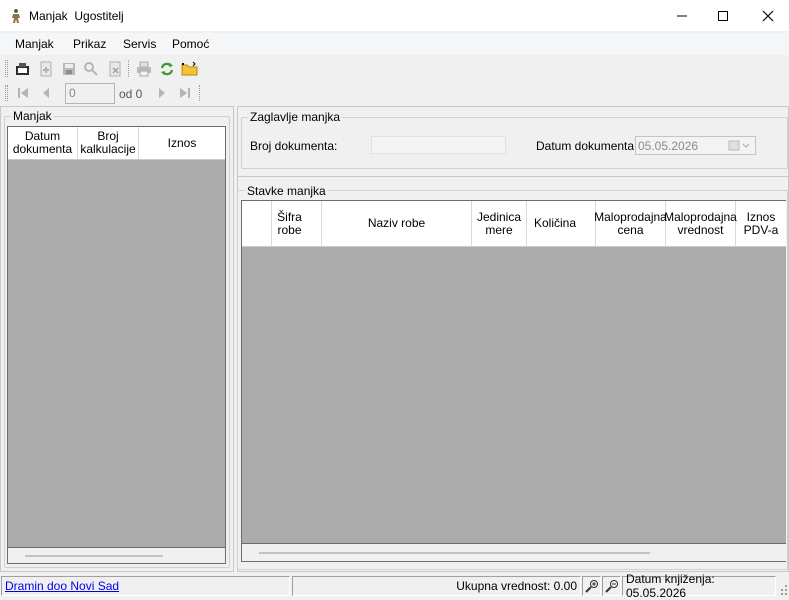 The image size is (789, 600). I want to click on doc-date-value: 05.05.2026, so click(668, 146).